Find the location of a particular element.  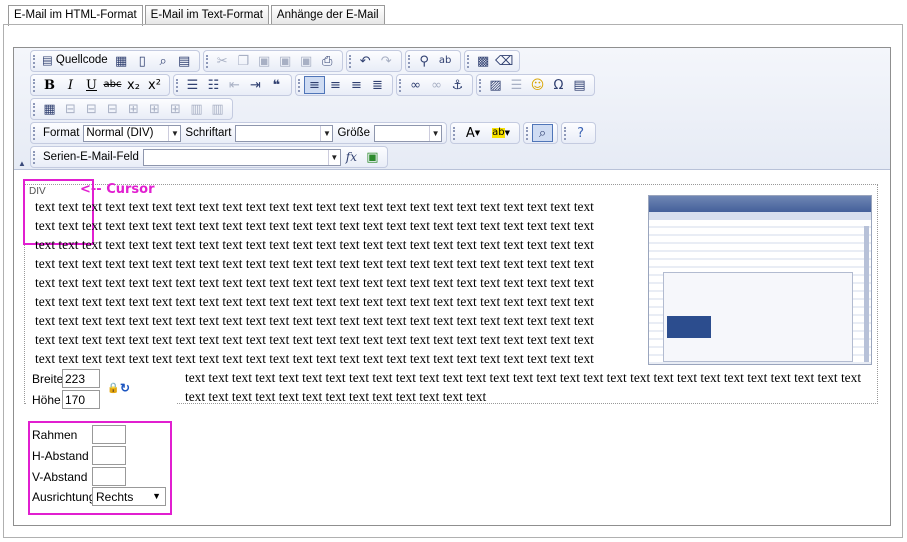

paste-icon: ▣ is located at coordinates (264, 61).